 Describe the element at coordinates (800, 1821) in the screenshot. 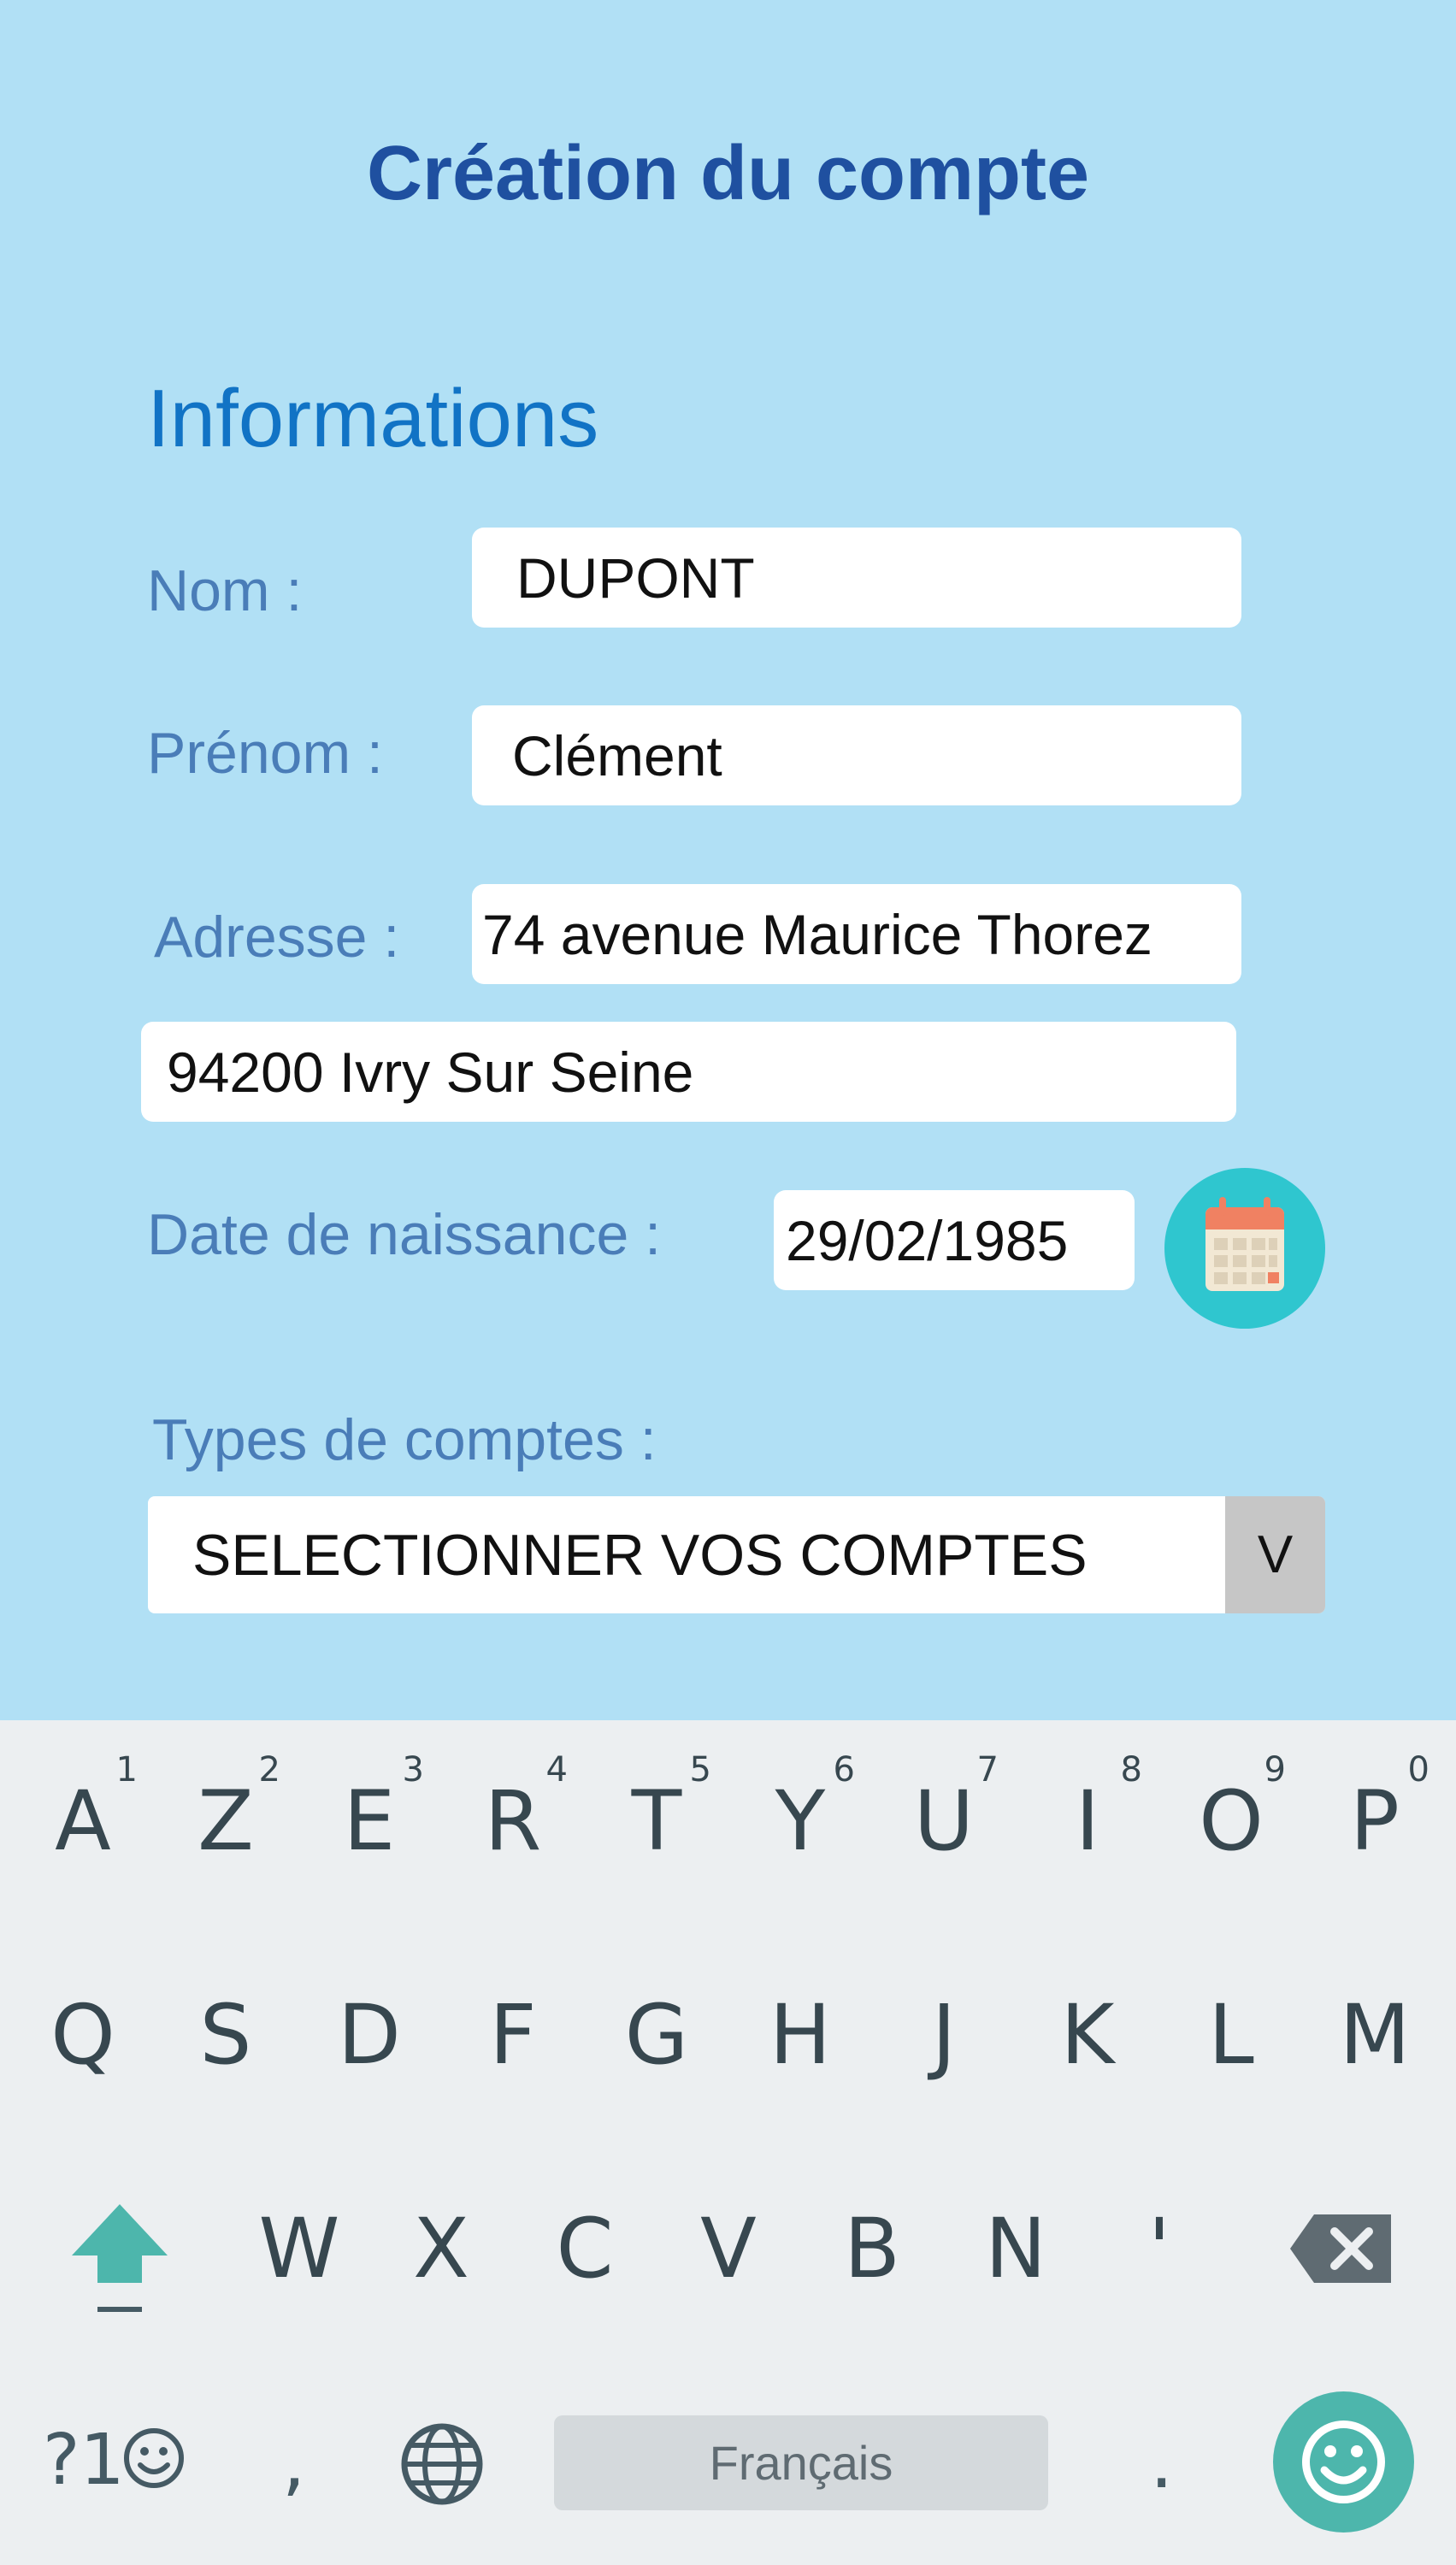

I see `key-label: Y` at that location.